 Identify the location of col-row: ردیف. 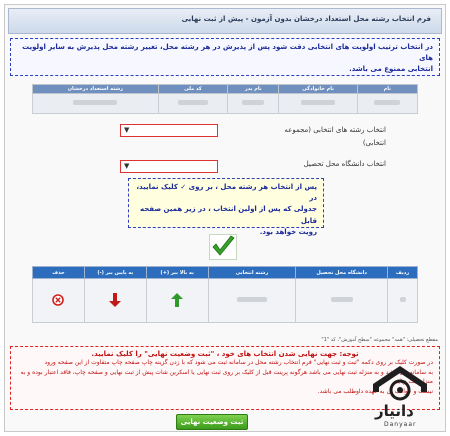
(402, 272).